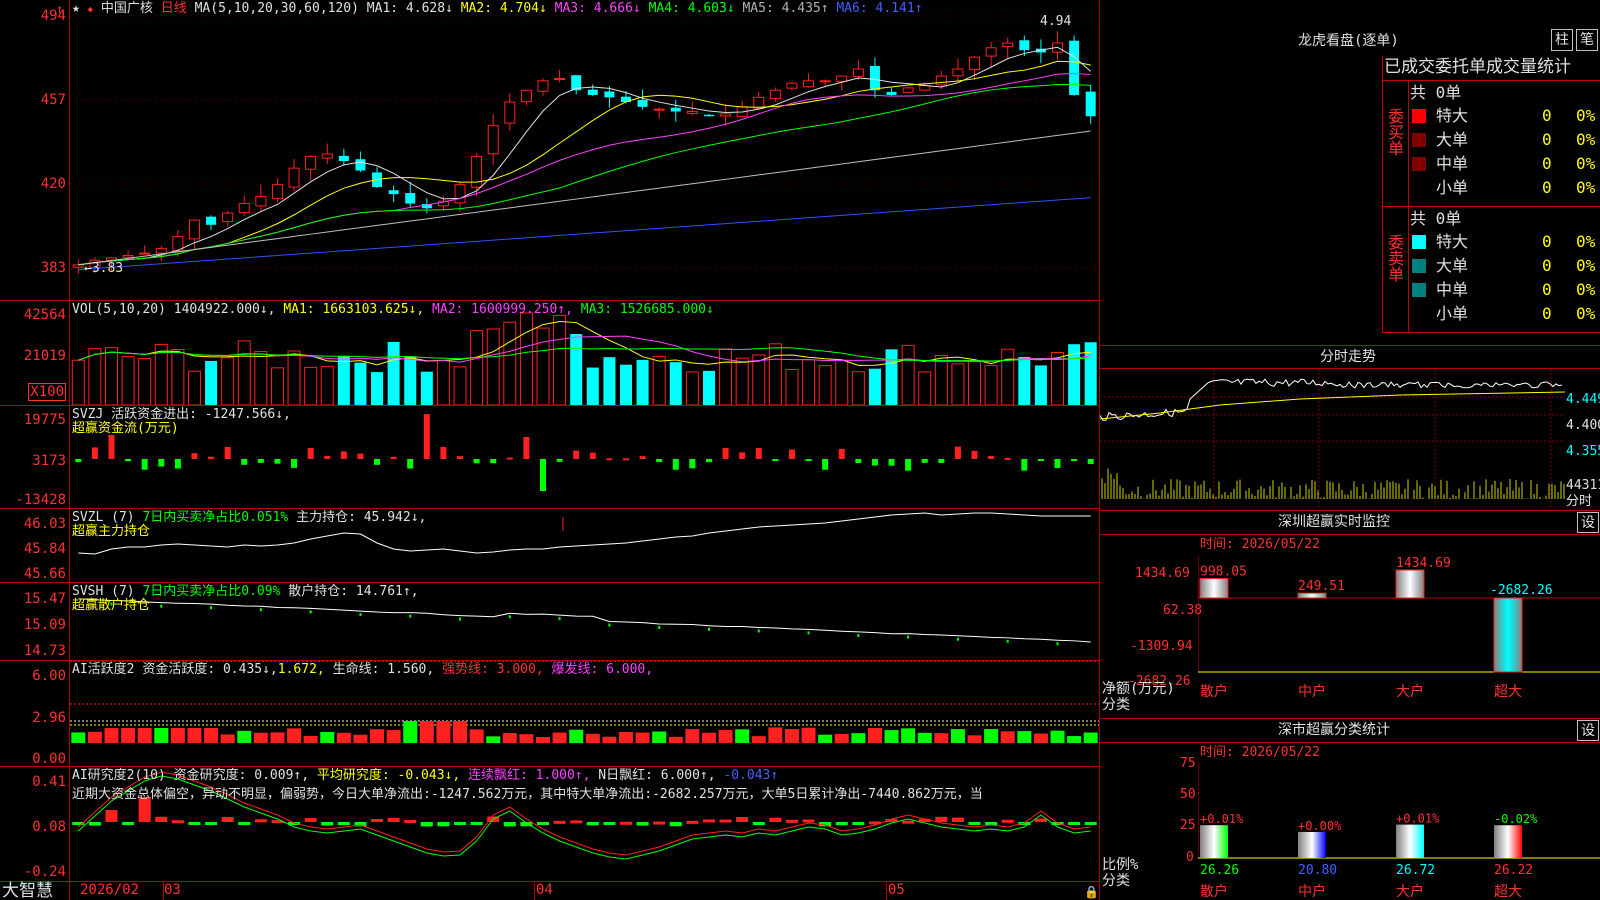 This screenshot has height=900, width=1600. What do you see at coordinates (1415, 870) in the screenshot?
I see `ratio-value: 26.72` at bounding box center [1415, 870].